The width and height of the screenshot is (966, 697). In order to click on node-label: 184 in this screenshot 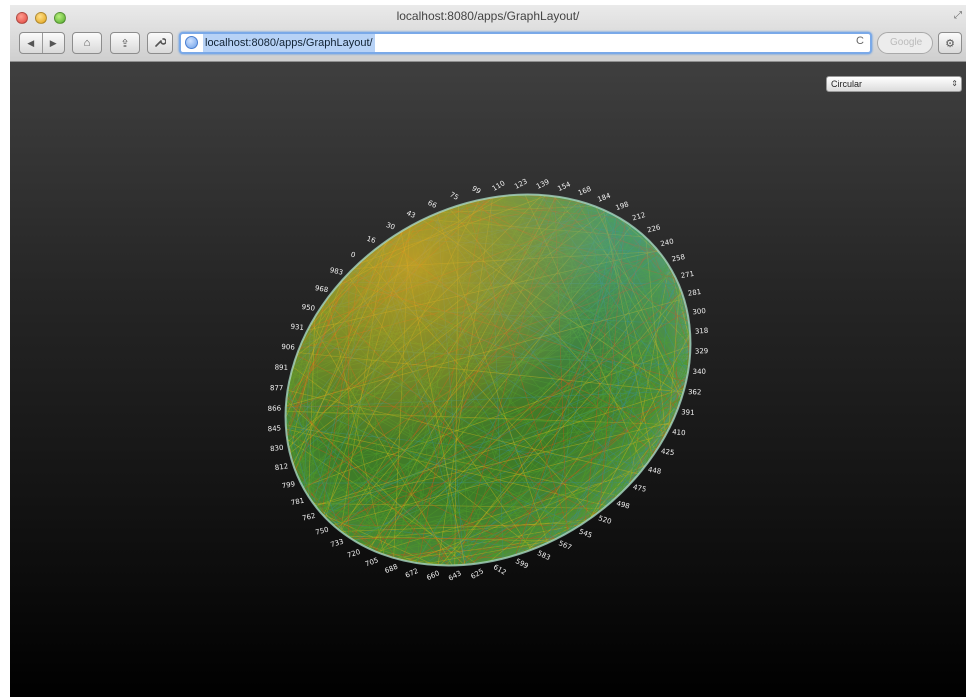, I will do `click(604, 197)`.